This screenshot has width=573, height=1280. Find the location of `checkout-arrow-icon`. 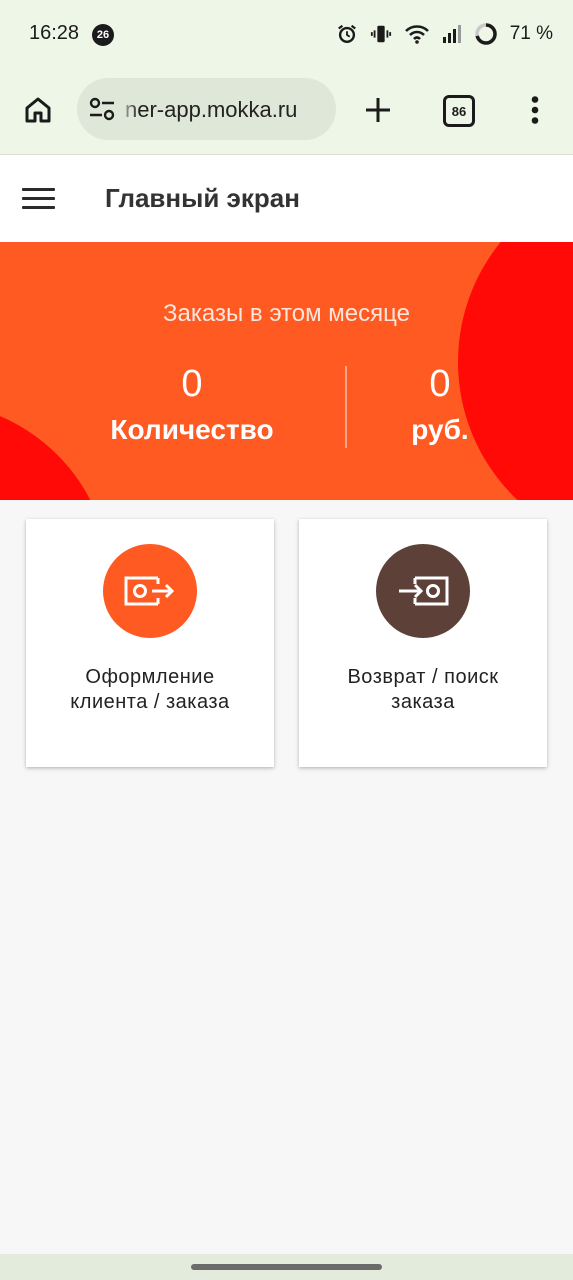

checkout-arrow-icon is located at coordinates (149, 591).